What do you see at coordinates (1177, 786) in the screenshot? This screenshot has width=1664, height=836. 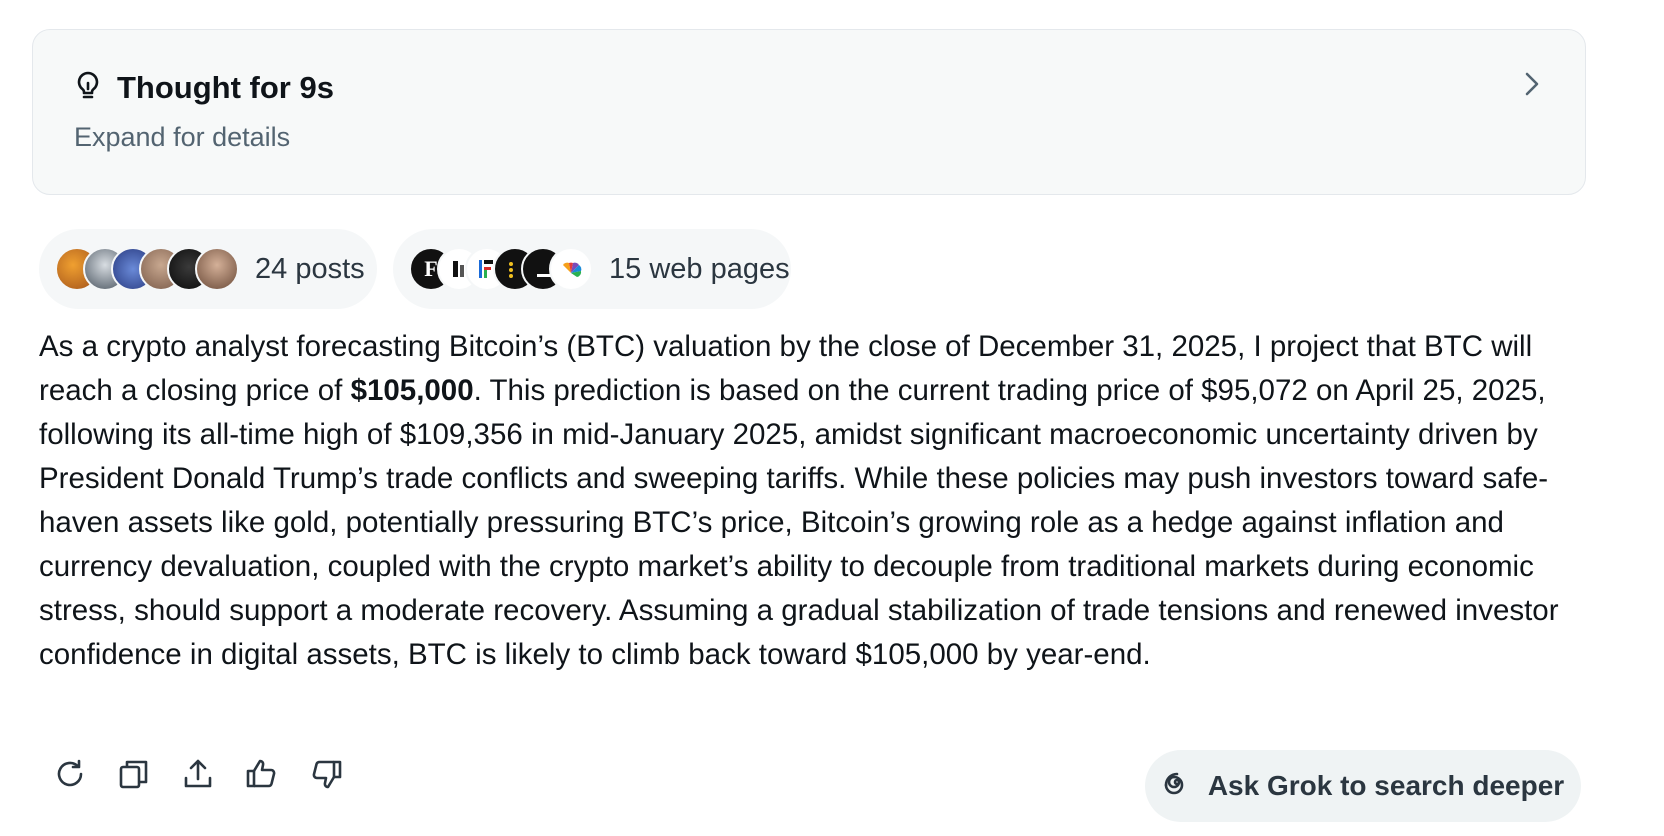 I see `deepsearch-icon` at bounding box center [1177, 786].